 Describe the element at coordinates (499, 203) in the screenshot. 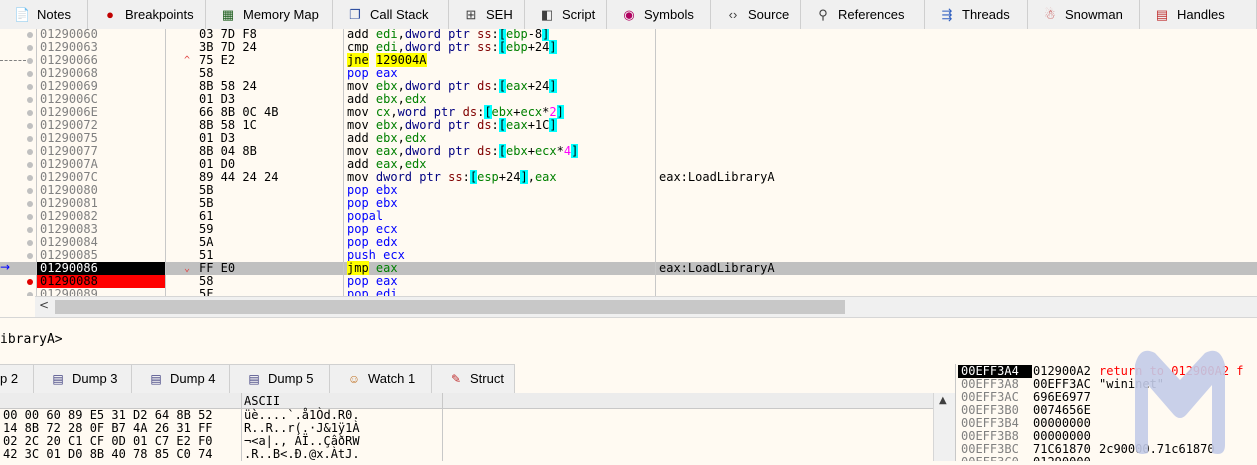

I see `instruction: pop ebx` at that location.